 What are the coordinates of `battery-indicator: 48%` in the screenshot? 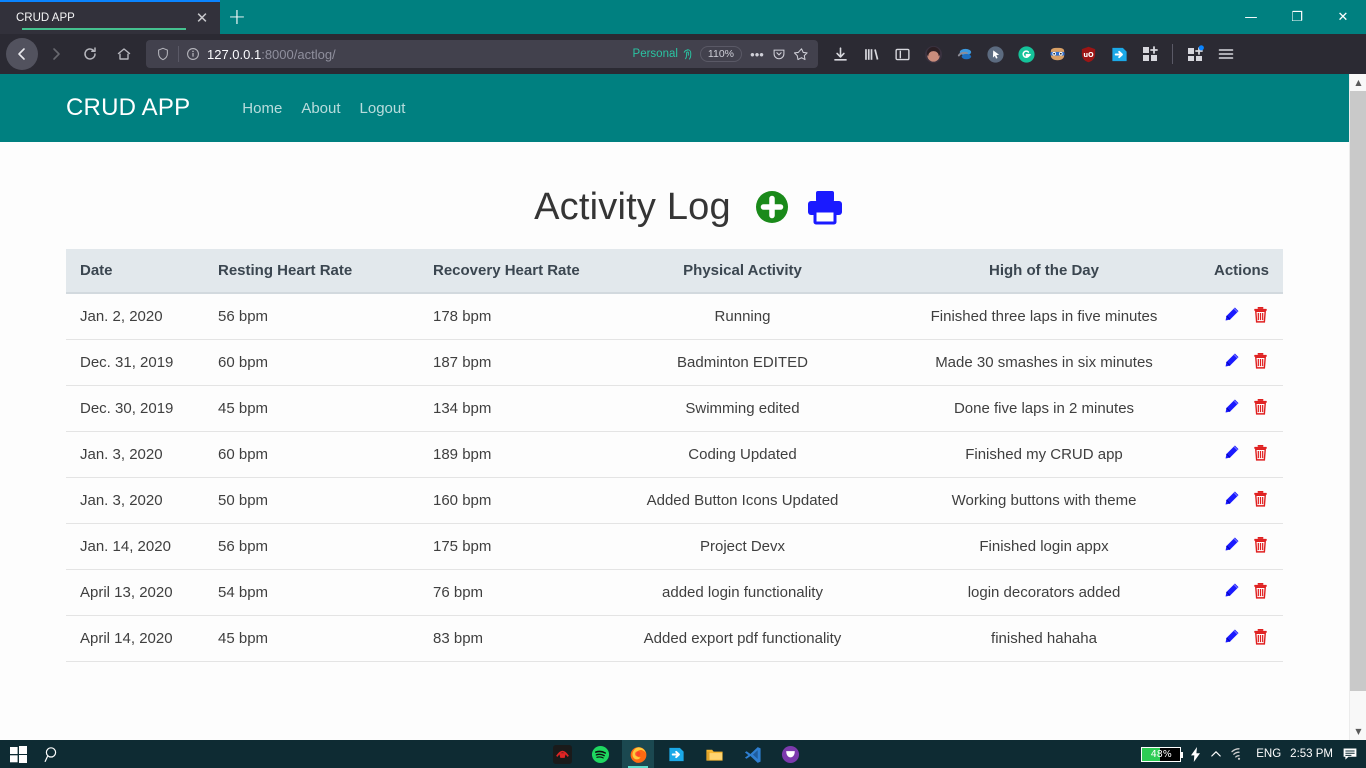 It's located at (1162, 754).